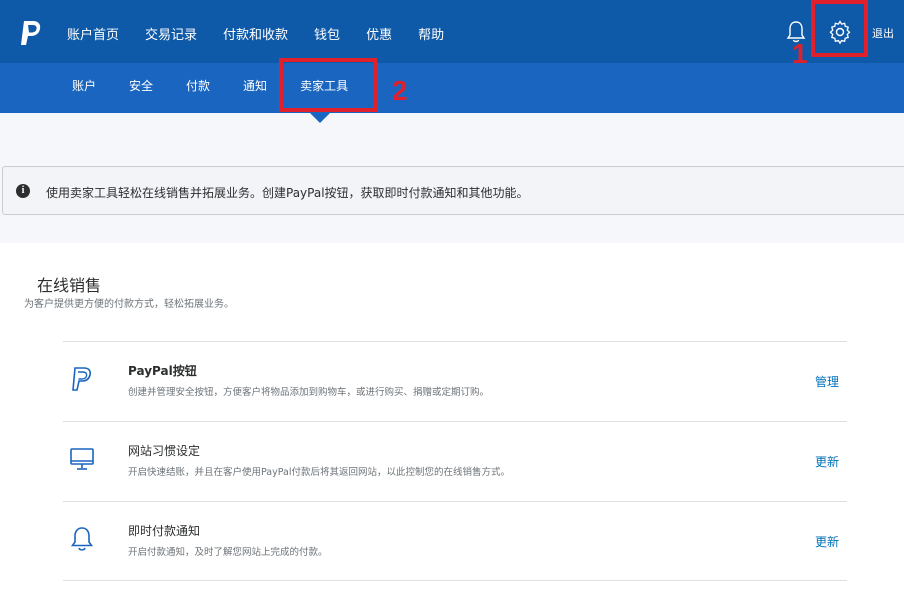 The height and width of the screenshot is (615, 904). Describe the element at coordinates (379, 33) in the screenshot. I see `topnav-item-offers: 优惠` at that location.